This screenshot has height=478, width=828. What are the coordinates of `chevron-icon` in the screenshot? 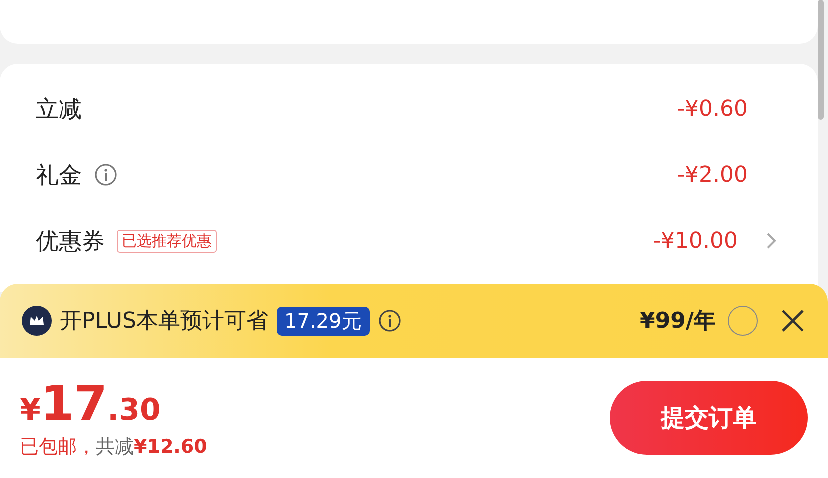 It's located at (772, 241).